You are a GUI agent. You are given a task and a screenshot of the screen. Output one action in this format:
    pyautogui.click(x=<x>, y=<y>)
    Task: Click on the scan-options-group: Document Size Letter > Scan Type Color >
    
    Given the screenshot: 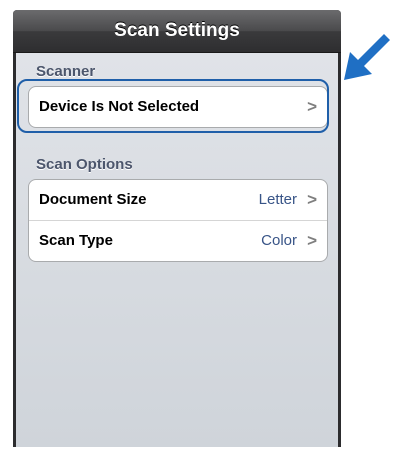 What is the action you would take?
    pyautogui.click(x=178, y=220)
    